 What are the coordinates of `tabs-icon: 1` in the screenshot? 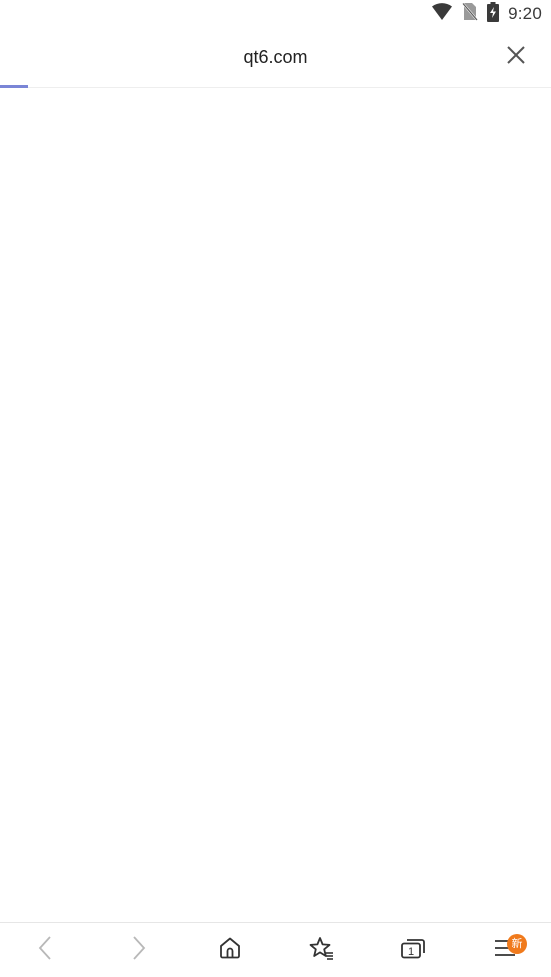 It's located at (413, 950).